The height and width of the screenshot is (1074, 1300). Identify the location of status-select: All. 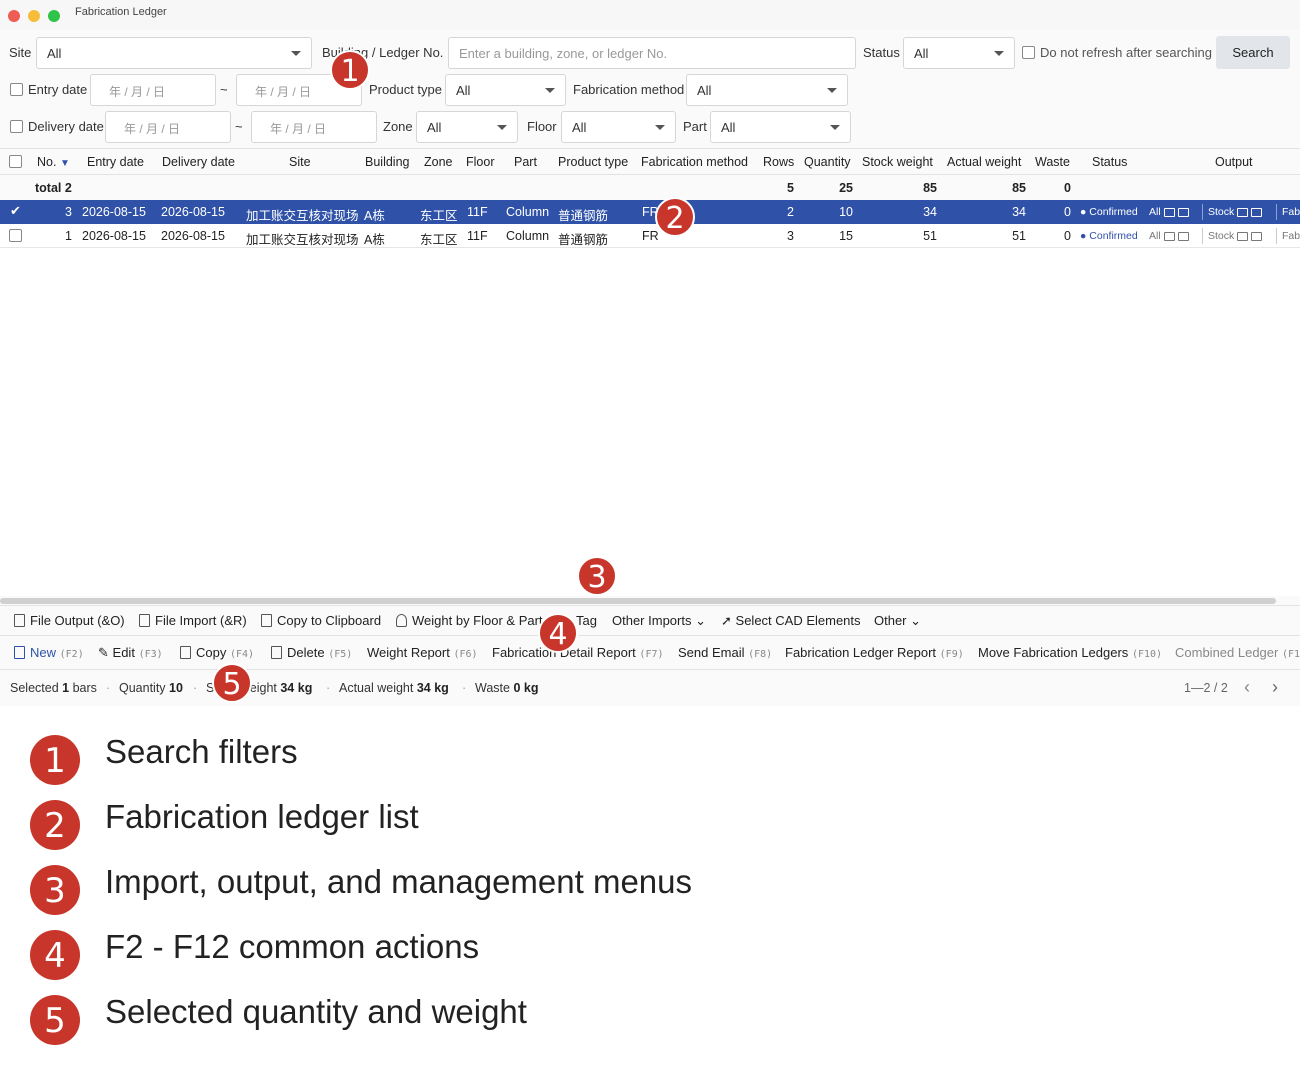
(959, 53).